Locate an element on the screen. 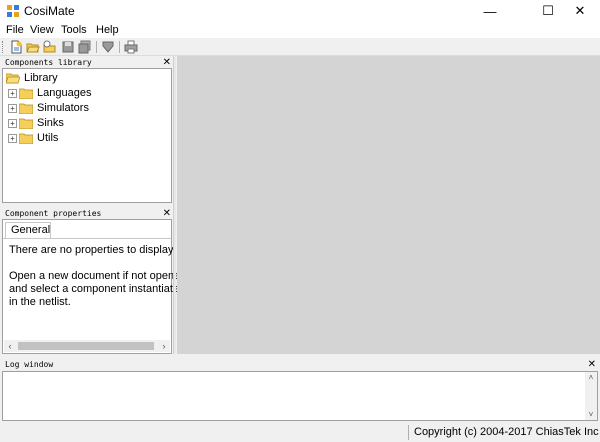  save-icon is located at coordinates (68, 47).